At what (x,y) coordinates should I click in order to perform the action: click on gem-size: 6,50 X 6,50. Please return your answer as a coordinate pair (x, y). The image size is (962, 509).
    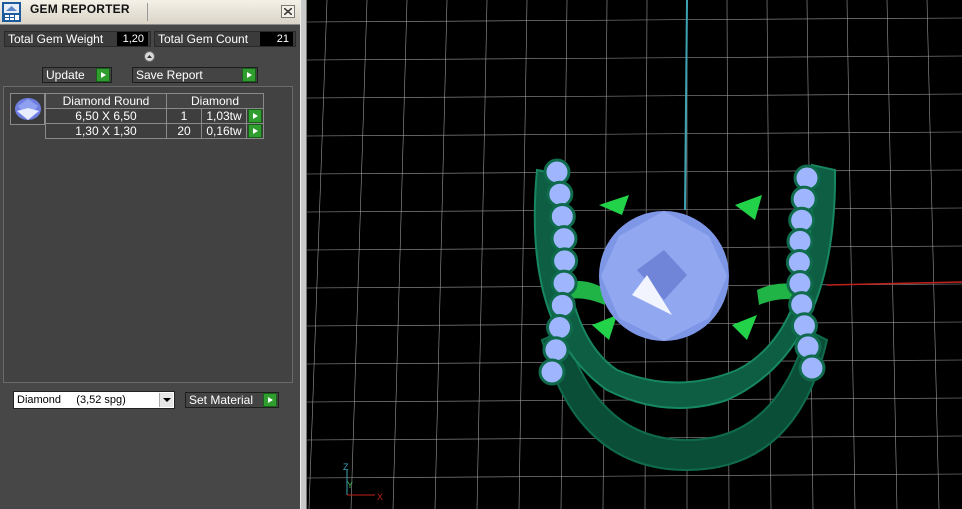
    Looking at the image, I should click on (106, 116).